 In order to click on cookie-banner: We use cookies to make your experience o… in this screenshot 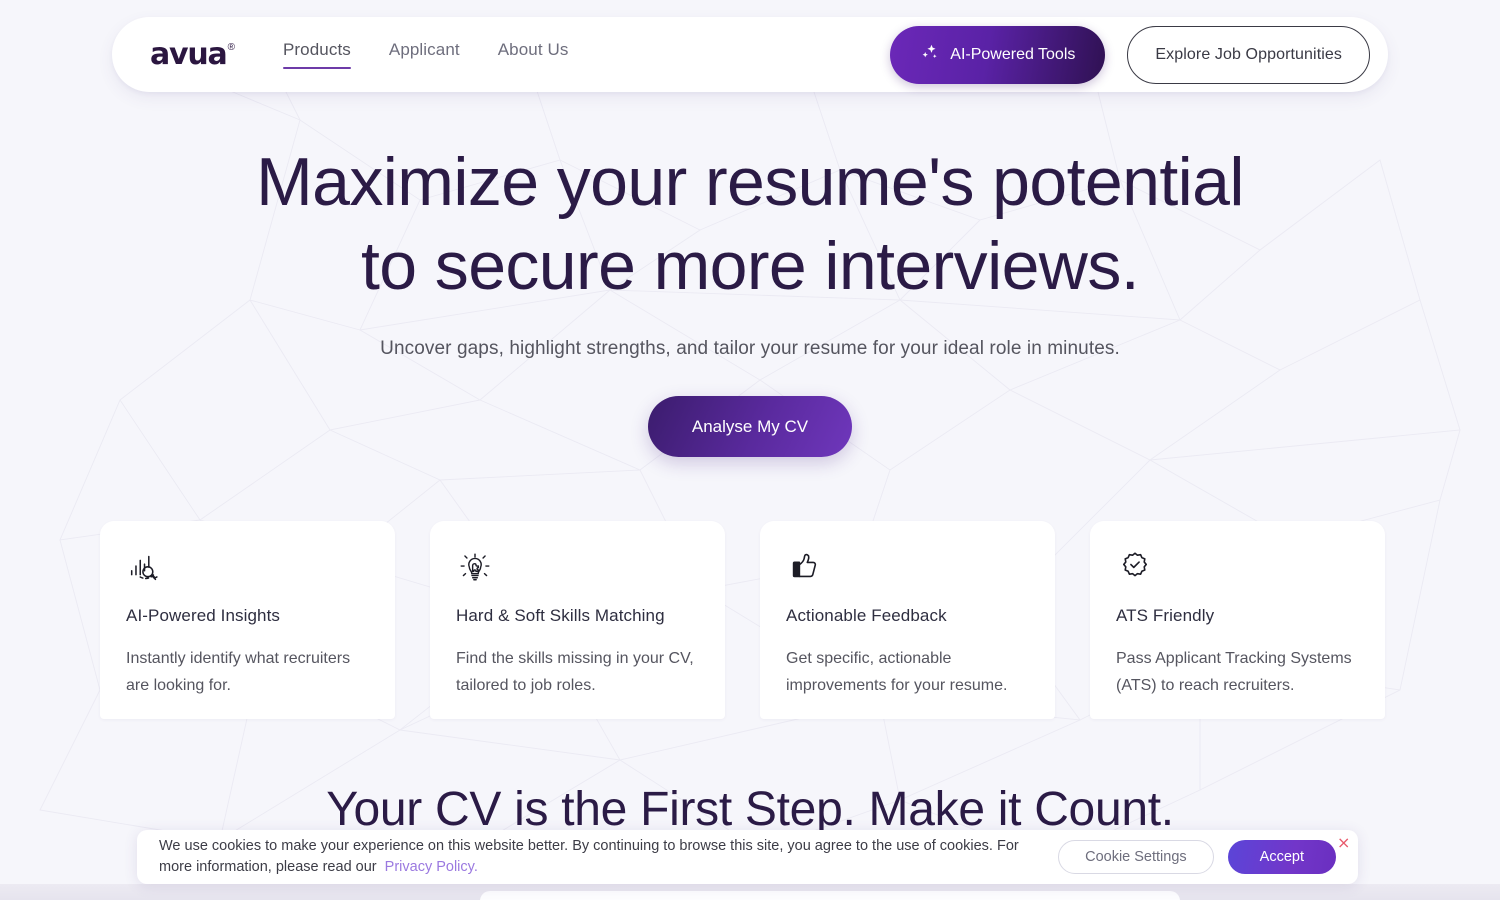, I will do `click(747, 857)`.